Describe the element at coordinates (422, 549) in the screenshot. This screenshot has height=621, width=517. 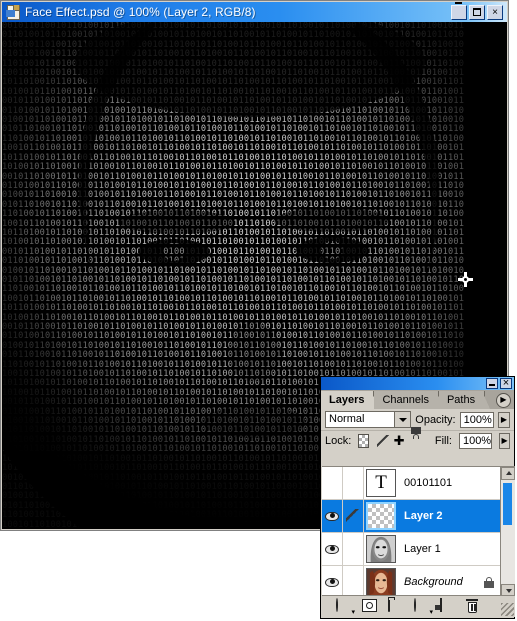
I see `layer-name: Layer 1` at that location.